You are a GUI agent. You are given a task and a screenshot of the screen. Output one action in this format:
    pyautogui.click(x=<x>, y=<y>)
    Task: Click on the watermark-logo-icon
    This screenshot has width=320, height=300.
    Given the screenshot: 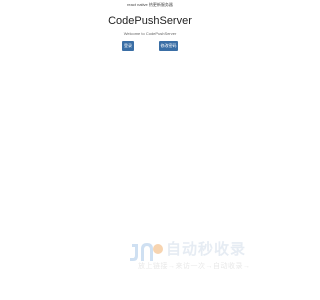 What is the action you would take?
    pyautogui.click(x=146, y=252)
    